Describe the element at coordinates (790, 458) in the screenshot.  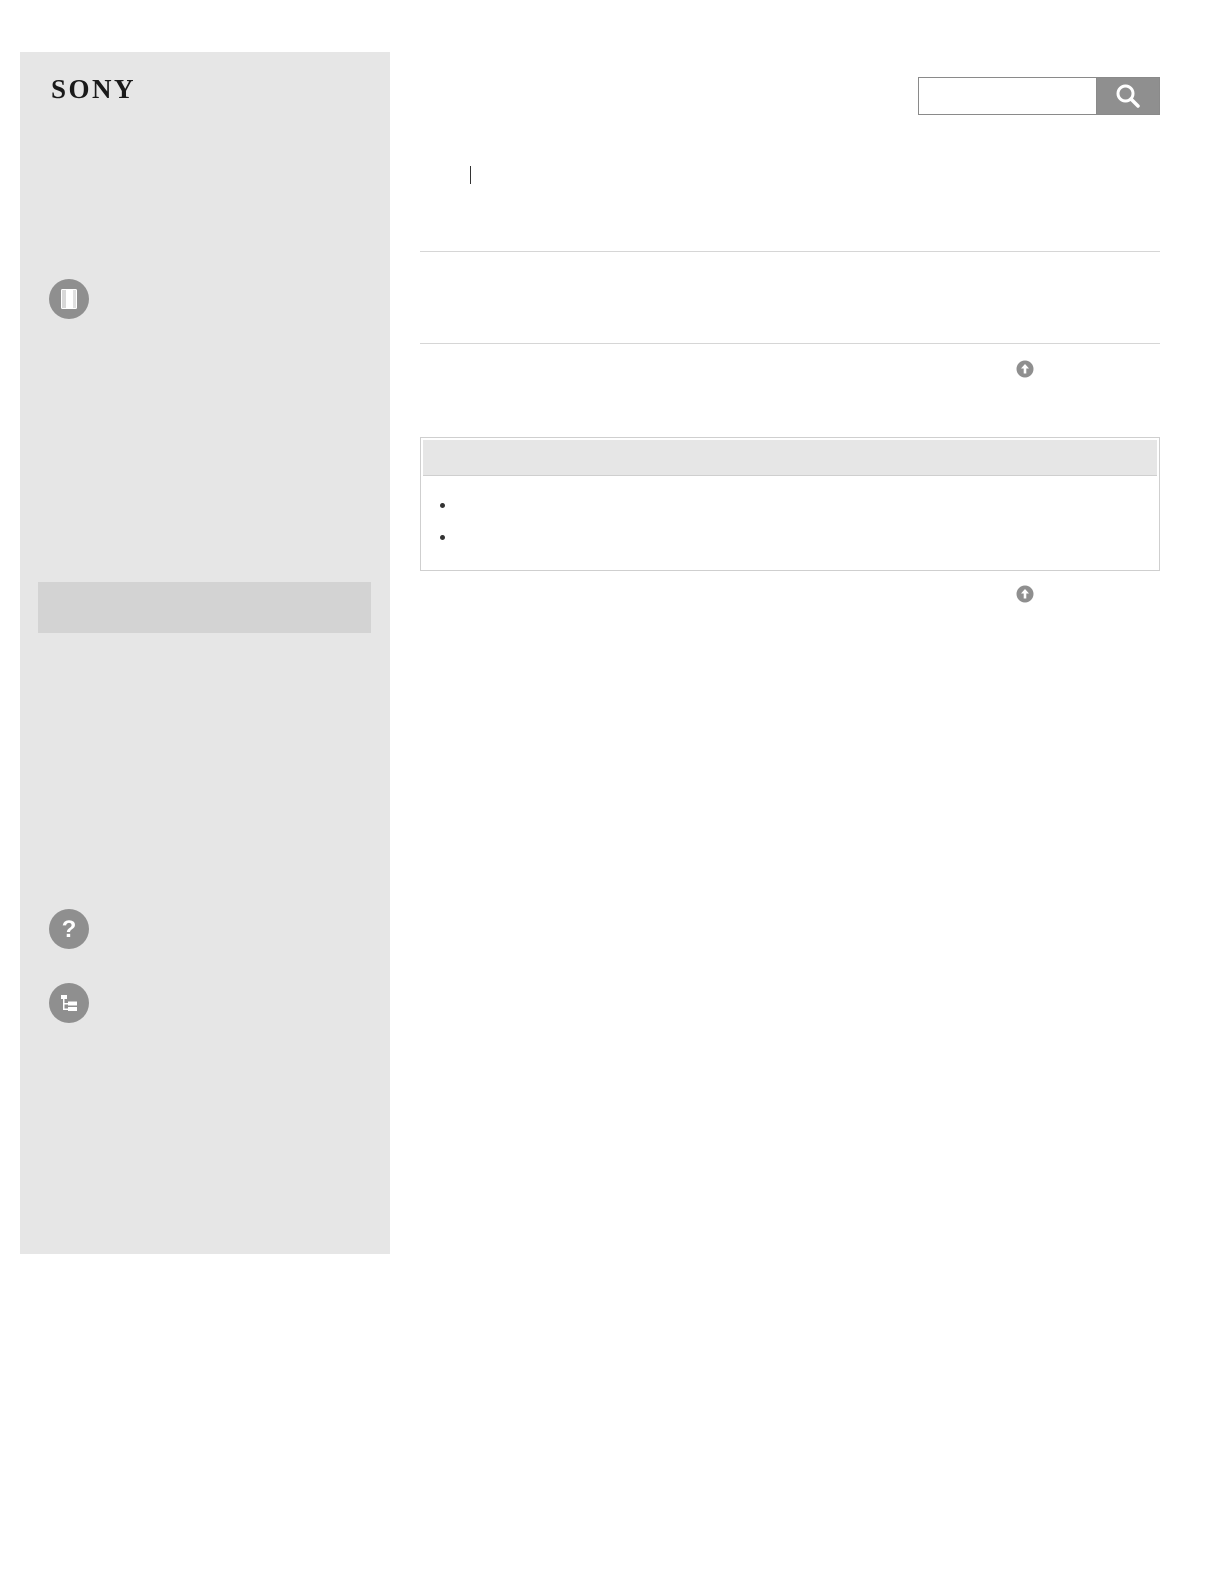
I see `note-header` at that location.